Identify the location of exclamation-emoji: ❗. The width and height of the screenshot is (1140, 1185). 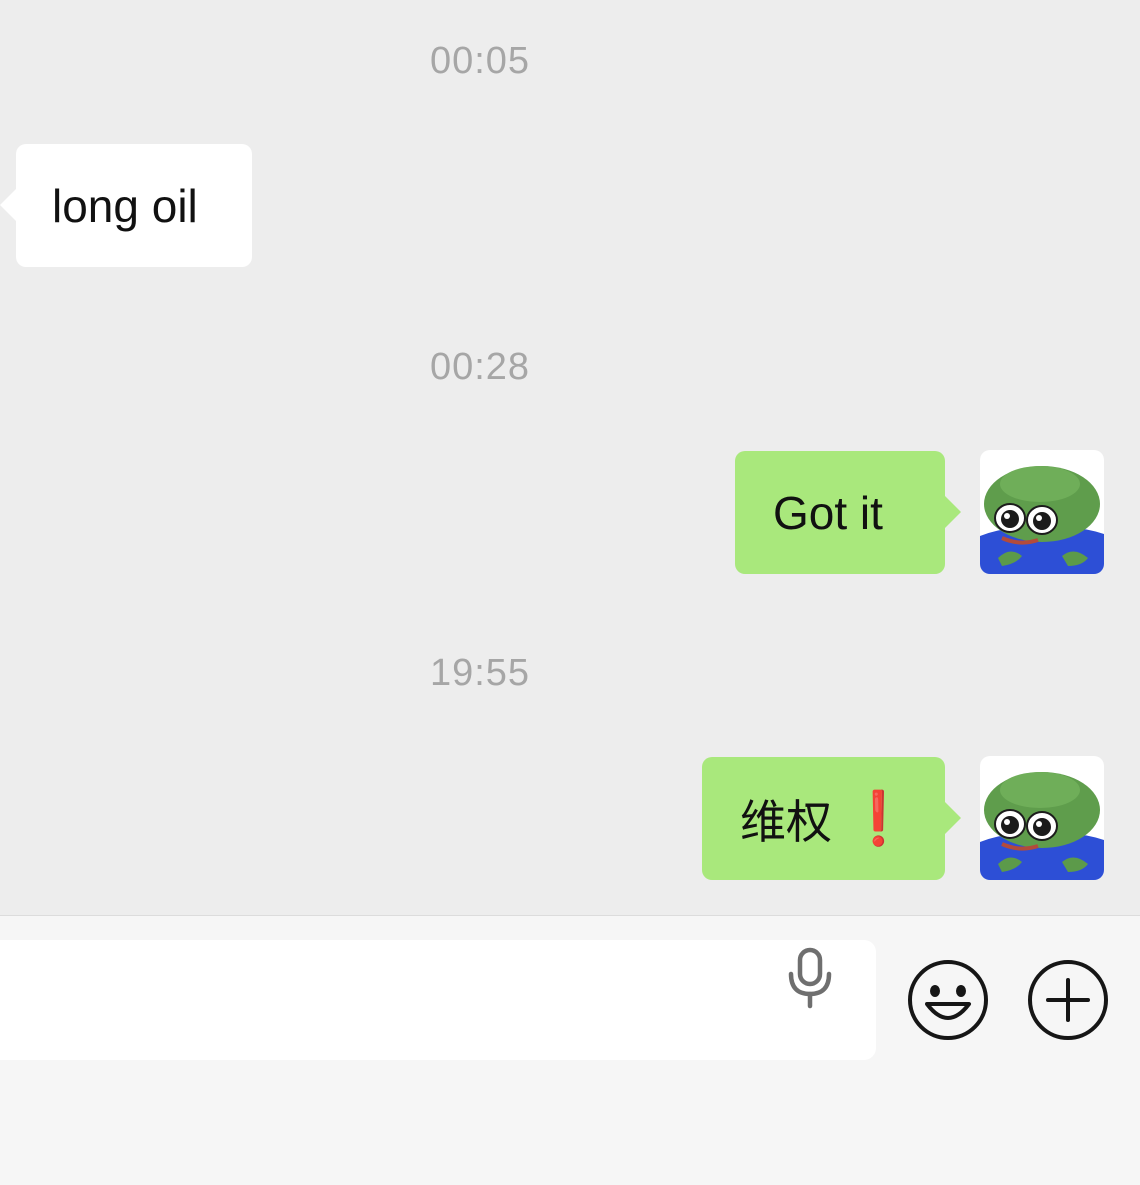
(878, 819).